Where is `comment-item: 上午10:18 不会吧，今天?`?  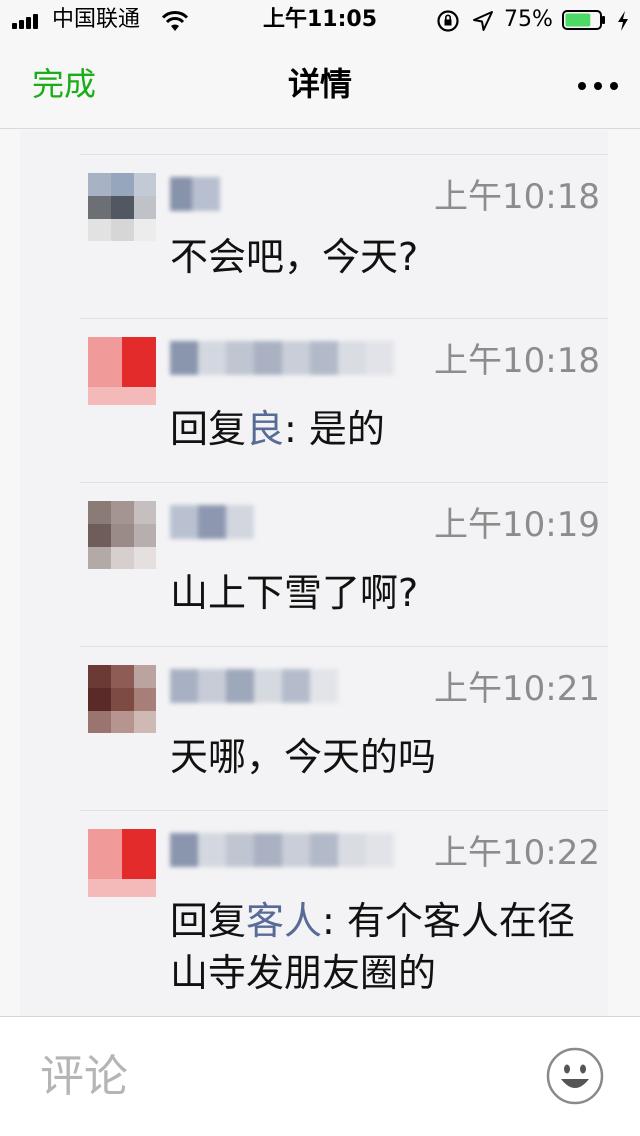
comment-item: 上午10:18 不会吧，今天? is located at coordinates (344, 236).